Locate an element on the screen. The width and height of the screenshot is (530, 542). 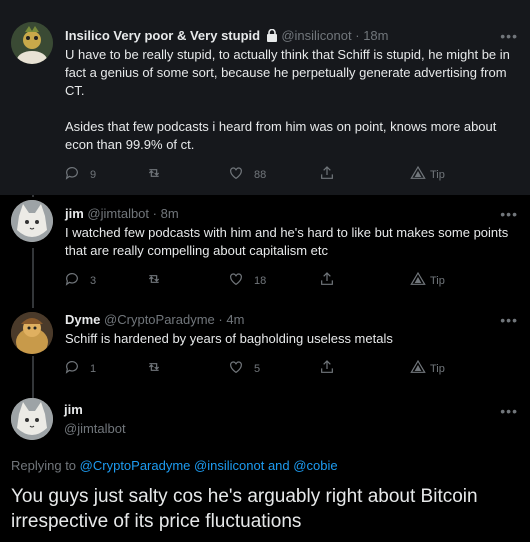
like-count: 18 is located at coordinates (260, 280).